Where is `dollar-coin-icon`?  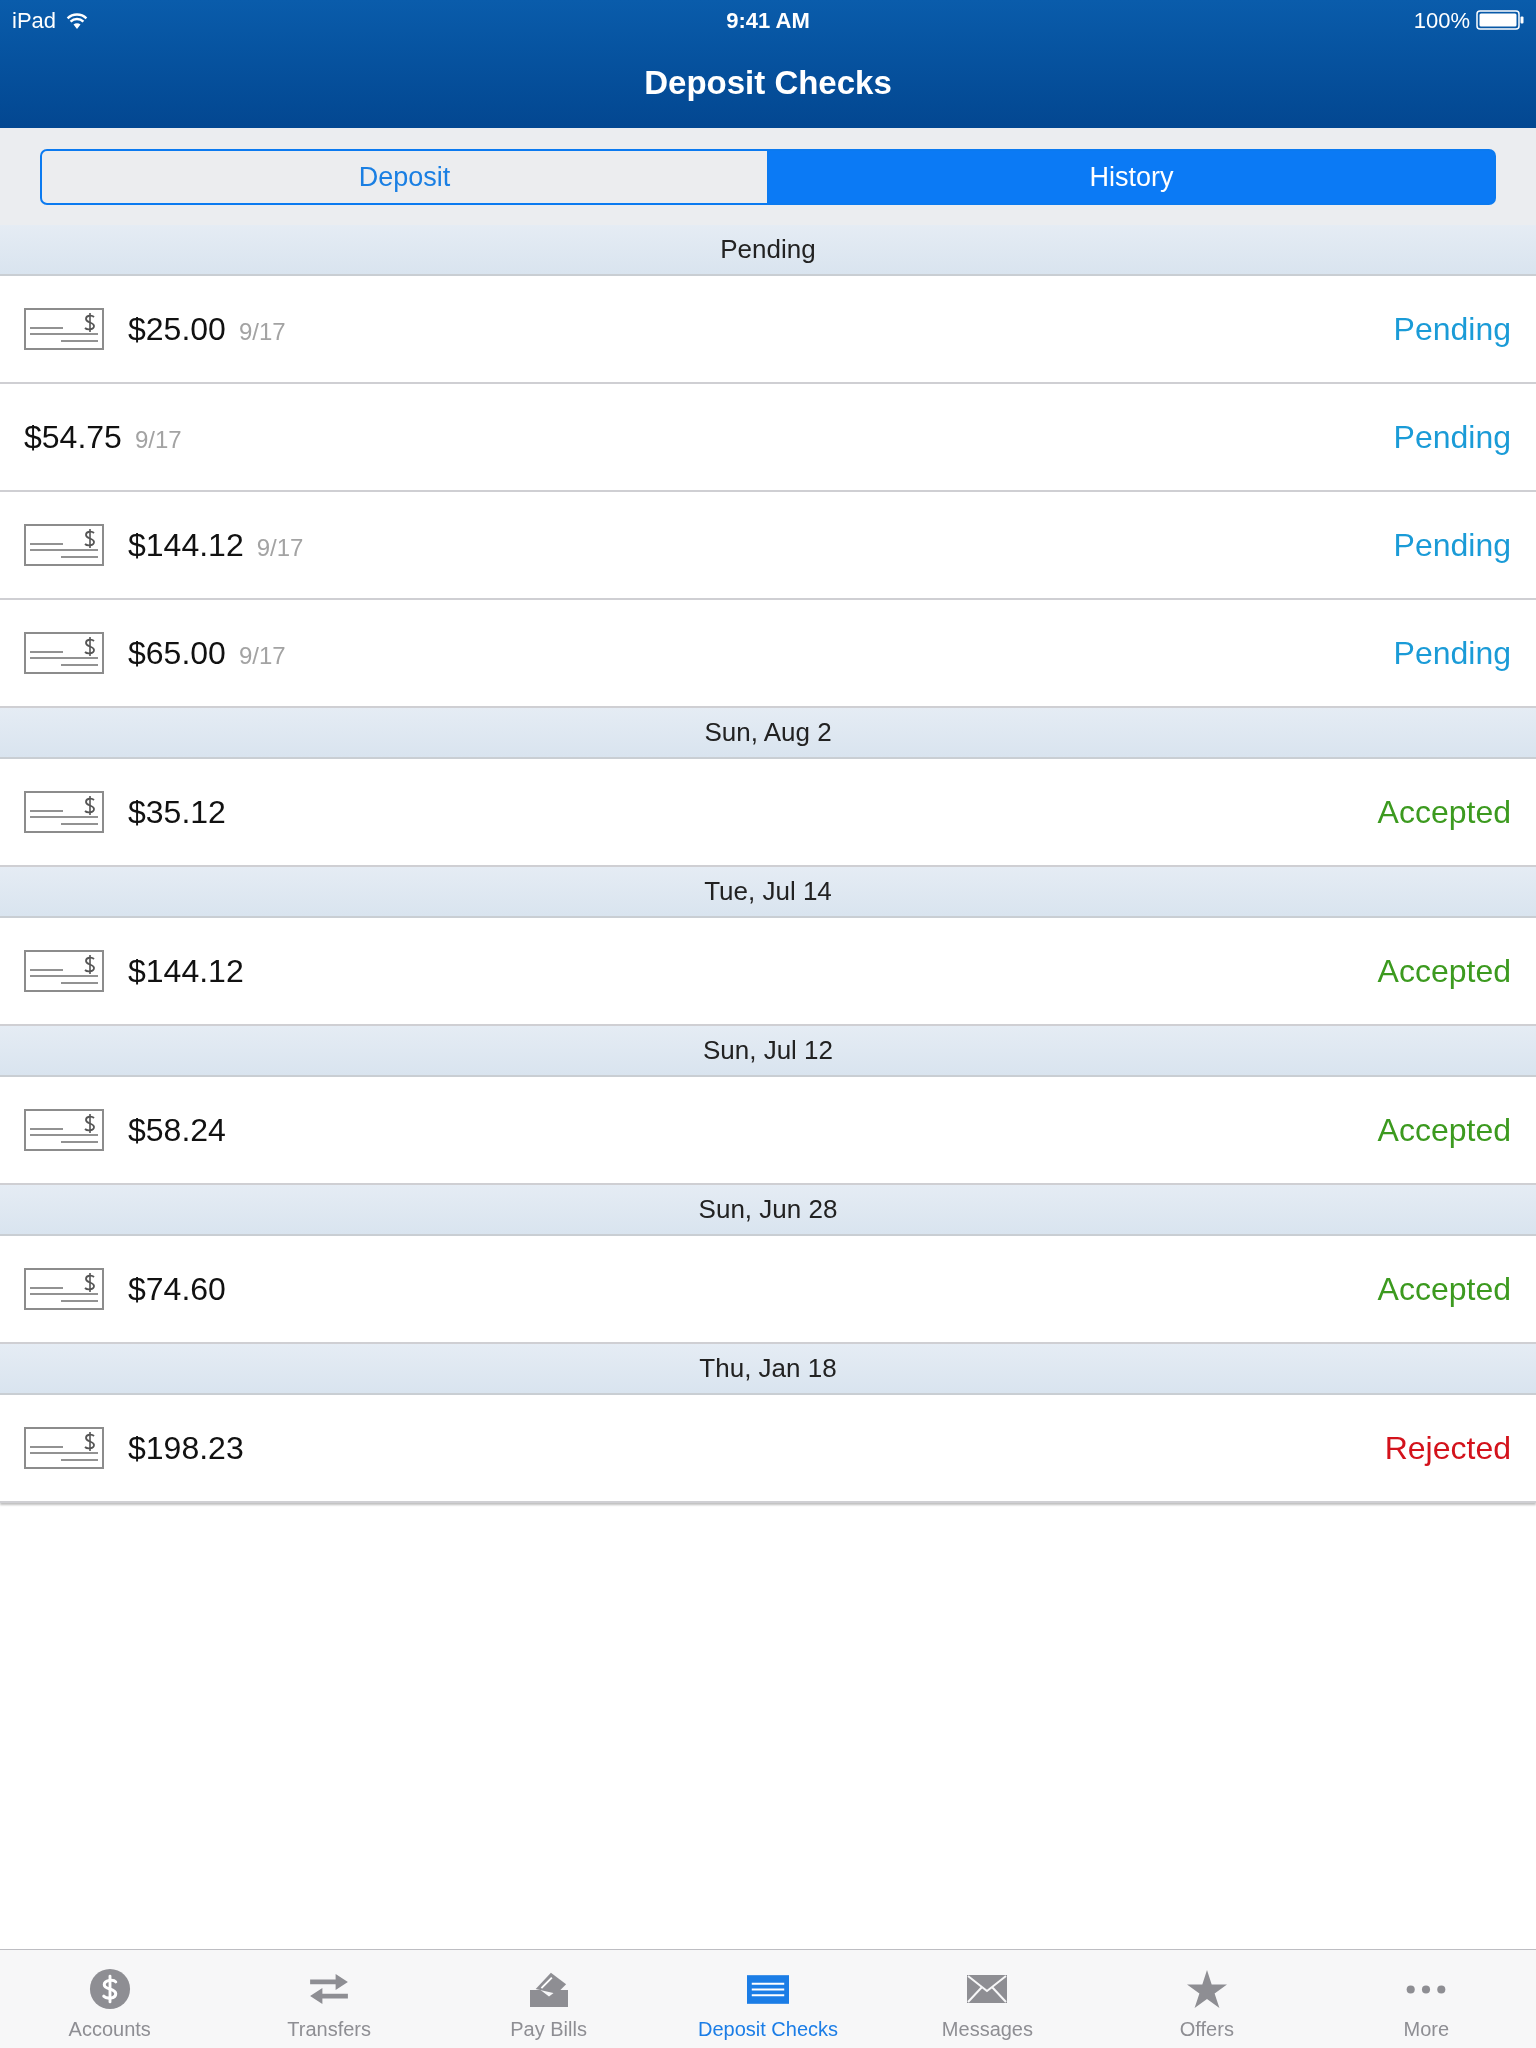 dollar-coin-icon is located at coordinates (109, 1989).